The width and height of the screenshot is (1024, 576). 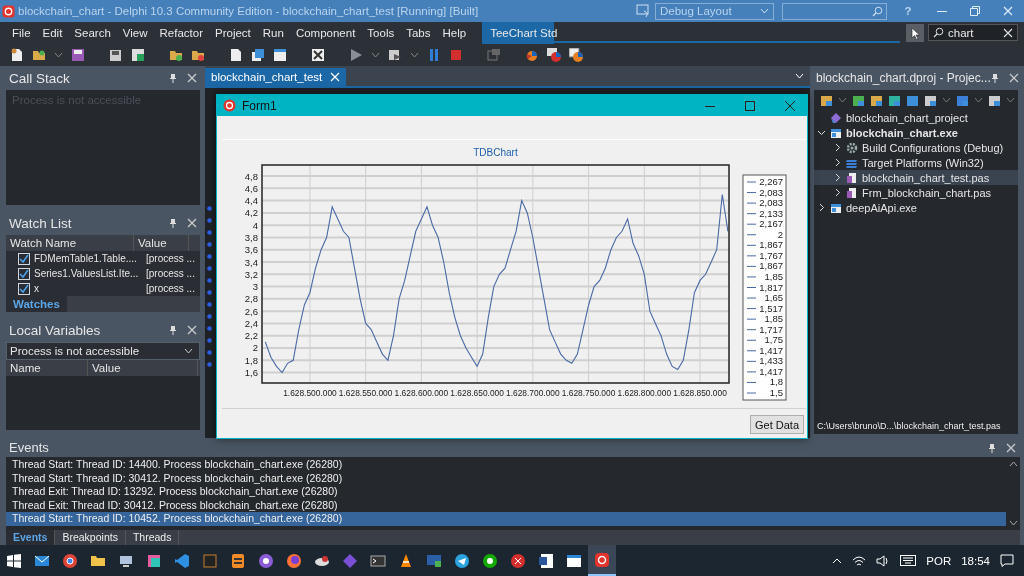 What do you see at coordinates (233, 33) in the screenshot?
I see `menu-item: Project` at bounding box center [233, 33].